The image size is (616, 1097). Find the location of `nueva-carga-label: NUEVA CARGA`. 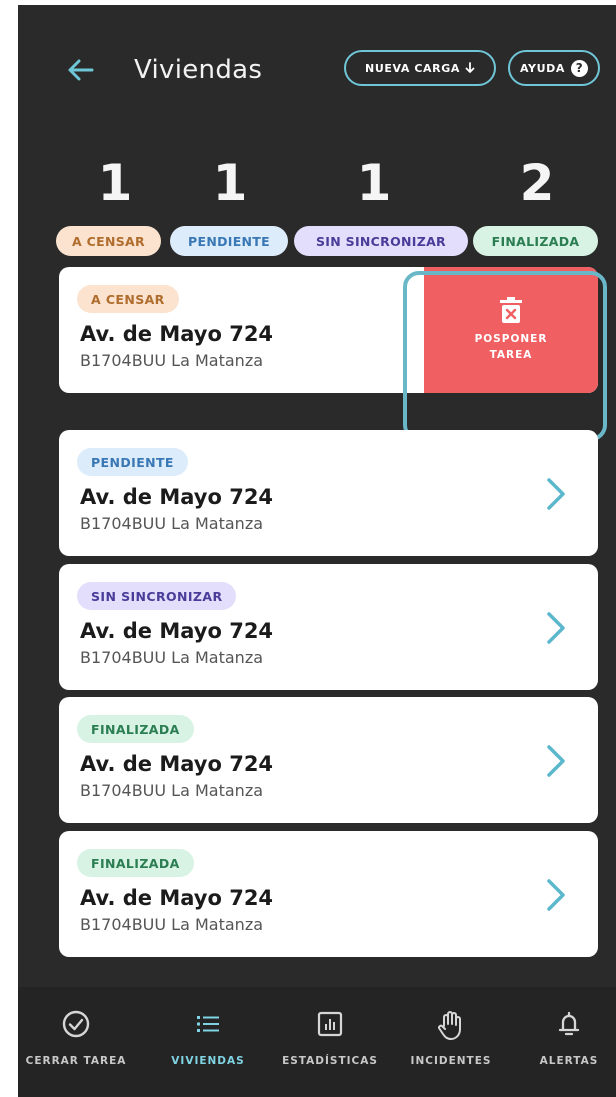

nueva-carga-label: NUEVA CARGA is located at coordinates (412, 68).